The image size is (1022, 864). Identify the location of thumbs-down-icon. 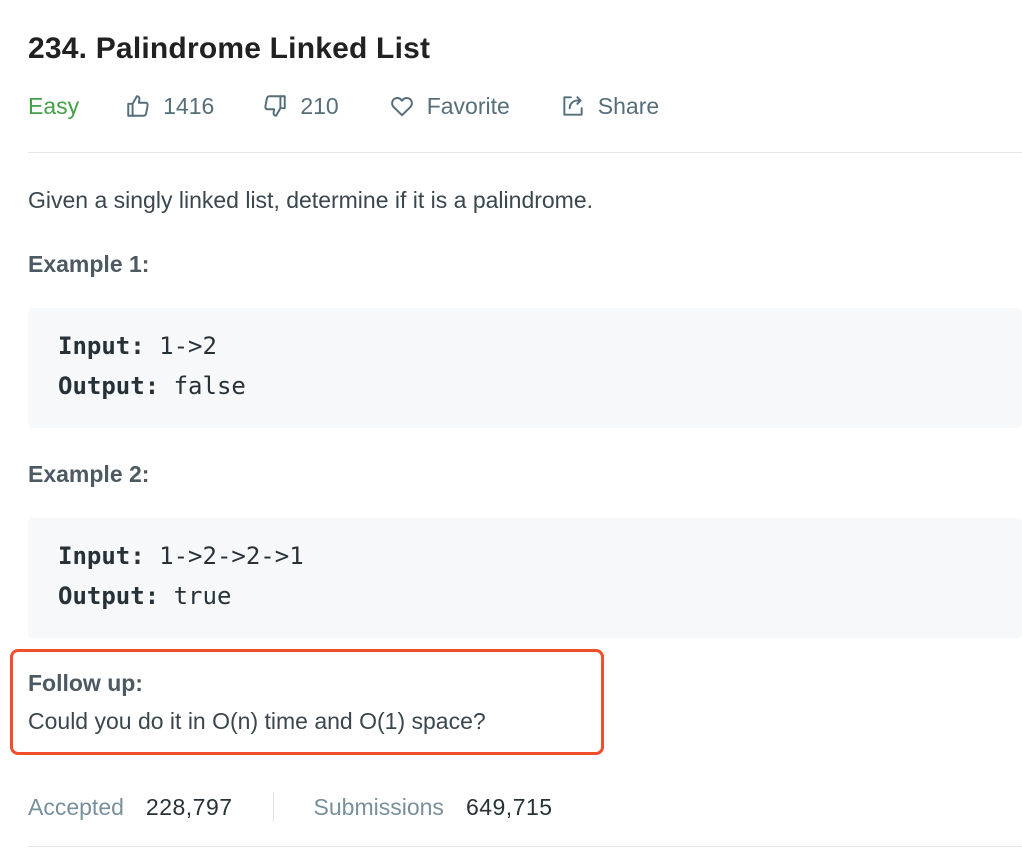
(275, 106).